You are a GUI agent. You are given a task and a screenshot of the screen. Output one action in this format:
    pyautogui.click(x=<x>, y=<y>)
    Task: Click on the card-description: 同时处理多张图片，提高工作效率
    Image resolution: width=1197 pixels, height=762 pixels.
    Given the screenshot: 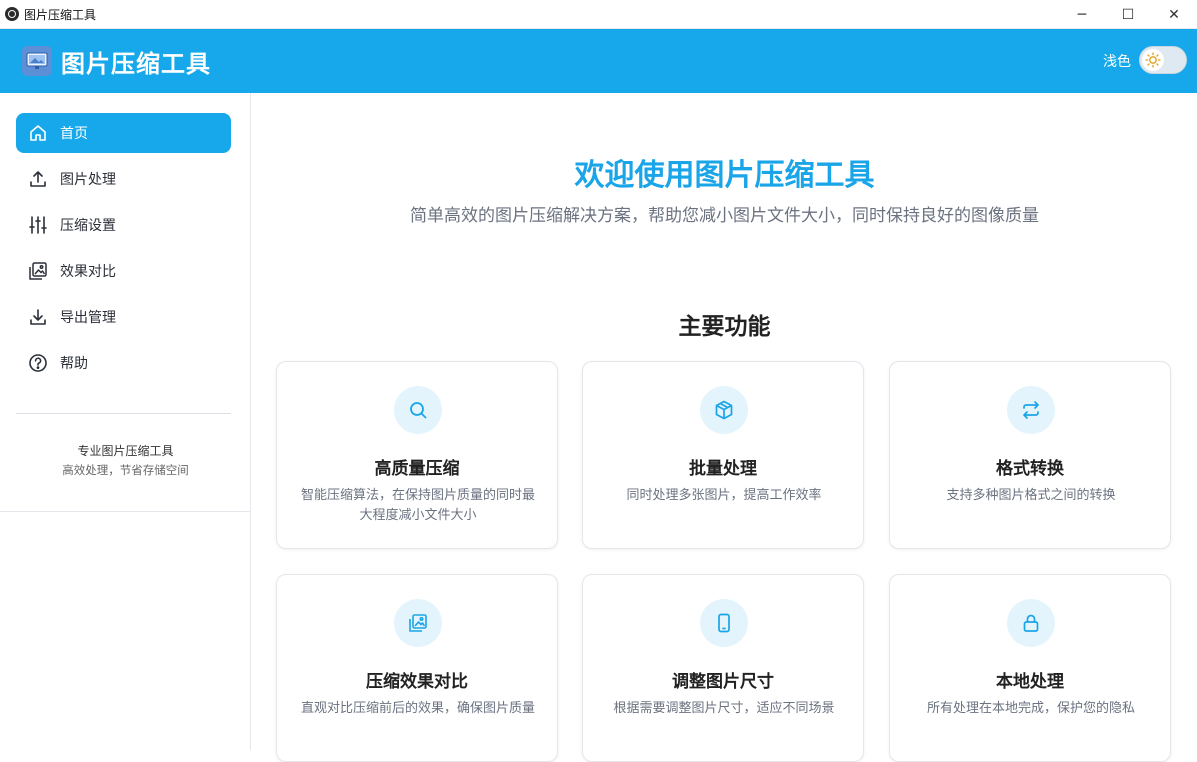 What is the action you would take?
    pyautogui.click(x=724, y=495)
    